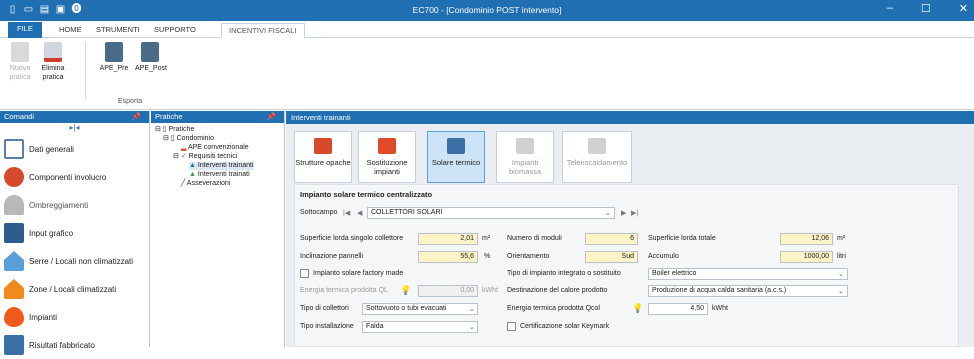 The image size is (974, 359). Describe the element at coordinates (487, 256) in the screenshot. I see `unit-label: %` at that location.